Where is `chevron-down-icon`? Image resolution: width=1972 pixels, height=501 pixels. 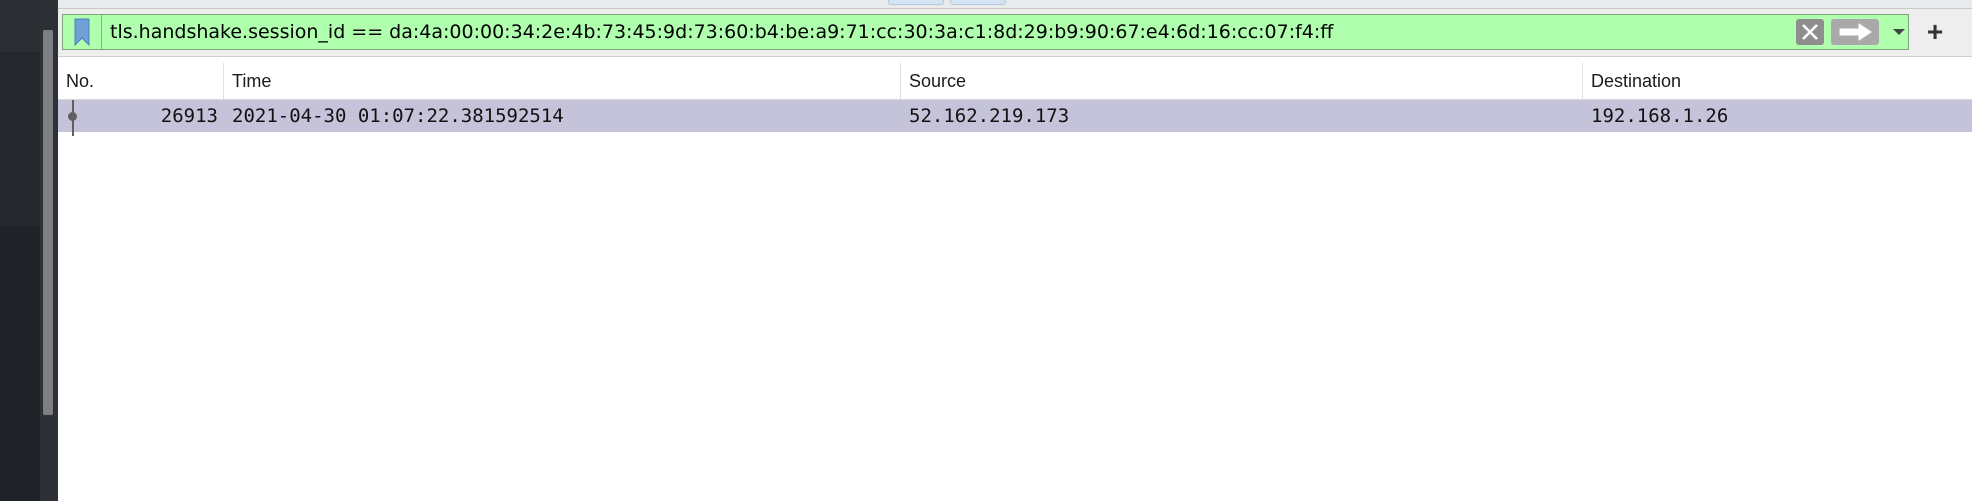
chevron-down-icon is located at coordinates (1899, 32).